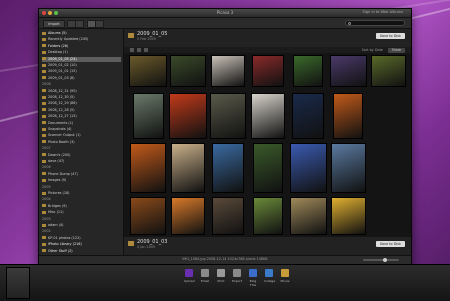 This screenshot has width=450, height=301. What do you see at coordinates (285, 273) in the screenshot?
I see `movie-icon` at bounding box center [285, 273].